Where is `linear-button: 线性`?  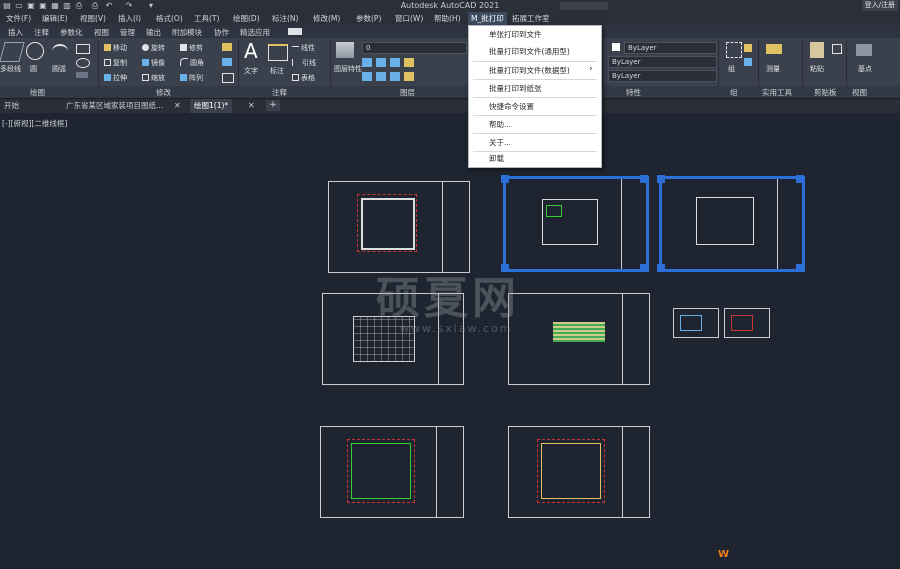
linear-button: 线性 is located at coordinates (303, 48).